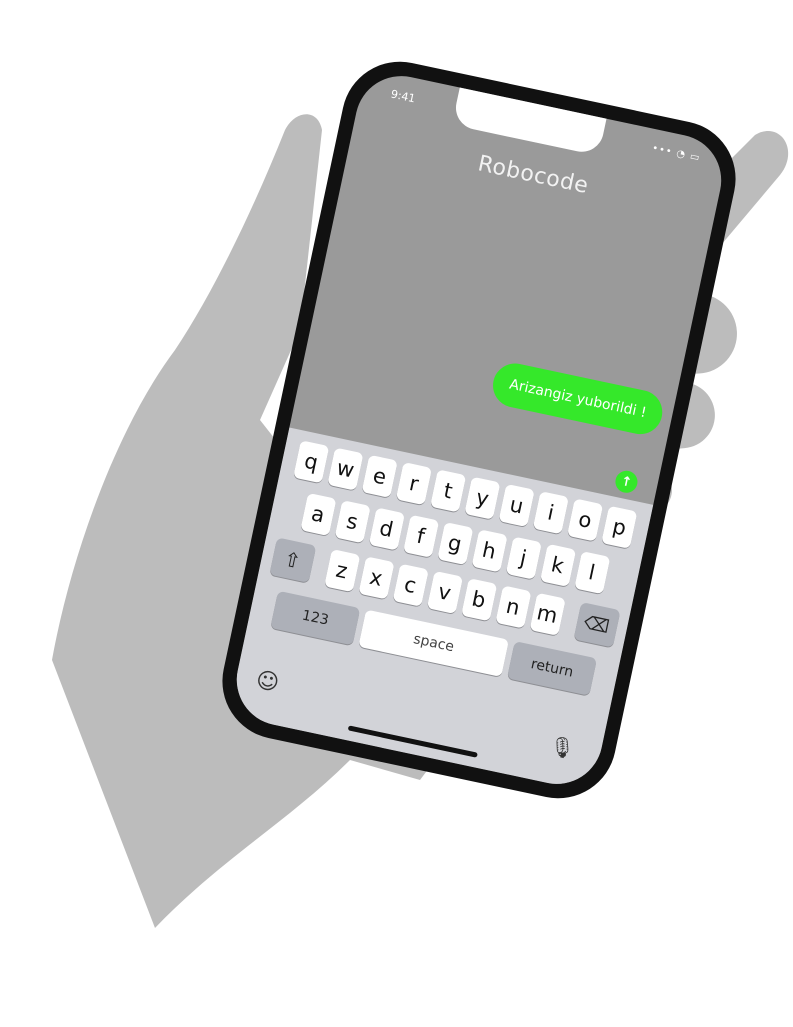 This screenshot has width=793, height=1027. Describe the element at coordinates (478, 600) in the screenshot. I see `key-b: b` at that location.